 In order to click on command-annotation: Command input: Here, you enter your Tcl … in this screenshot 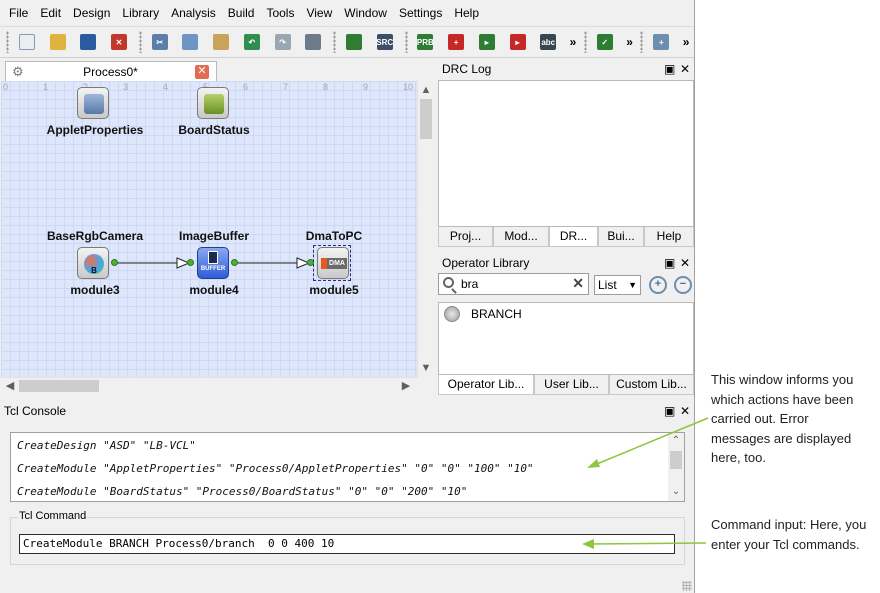, I will do `click(789, 534)`.